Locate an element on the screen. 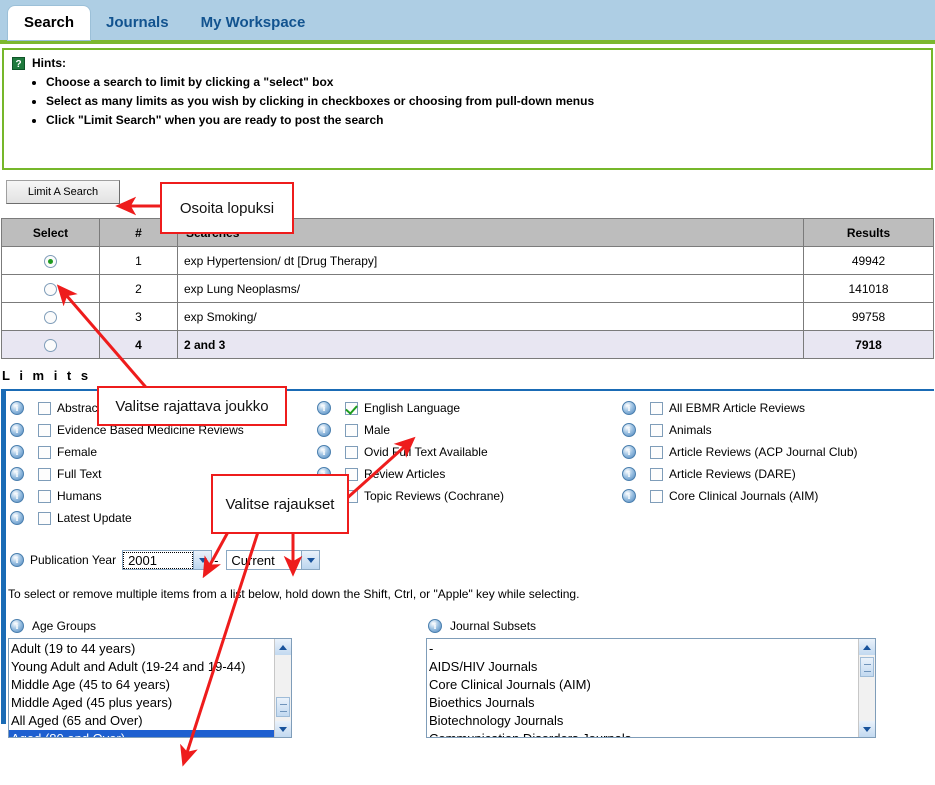  tab-bar: Search Journals My Workspace is located at coordinates (467, 20).